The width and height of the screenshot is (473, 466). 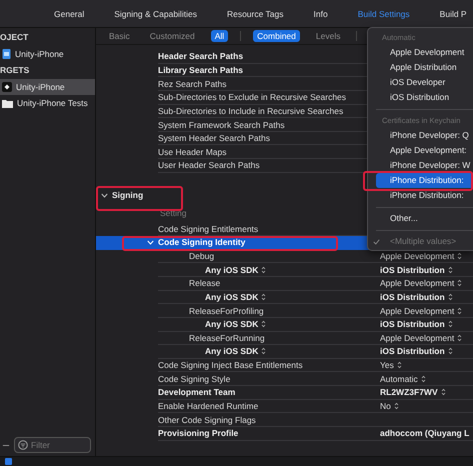 What do you see at coordinates (424, 97) in the screenshot?
I see `menu-item: iOS Distribution` at bounding box center [424, 97].